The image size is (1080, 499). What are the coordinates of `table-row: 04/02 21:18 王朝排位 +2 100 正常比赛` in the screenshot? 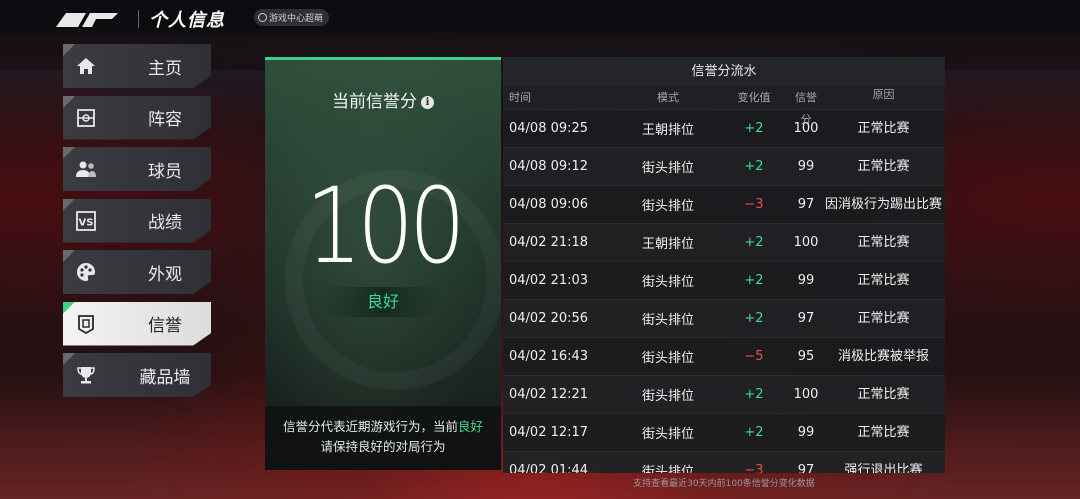 It's located at (724, 242).